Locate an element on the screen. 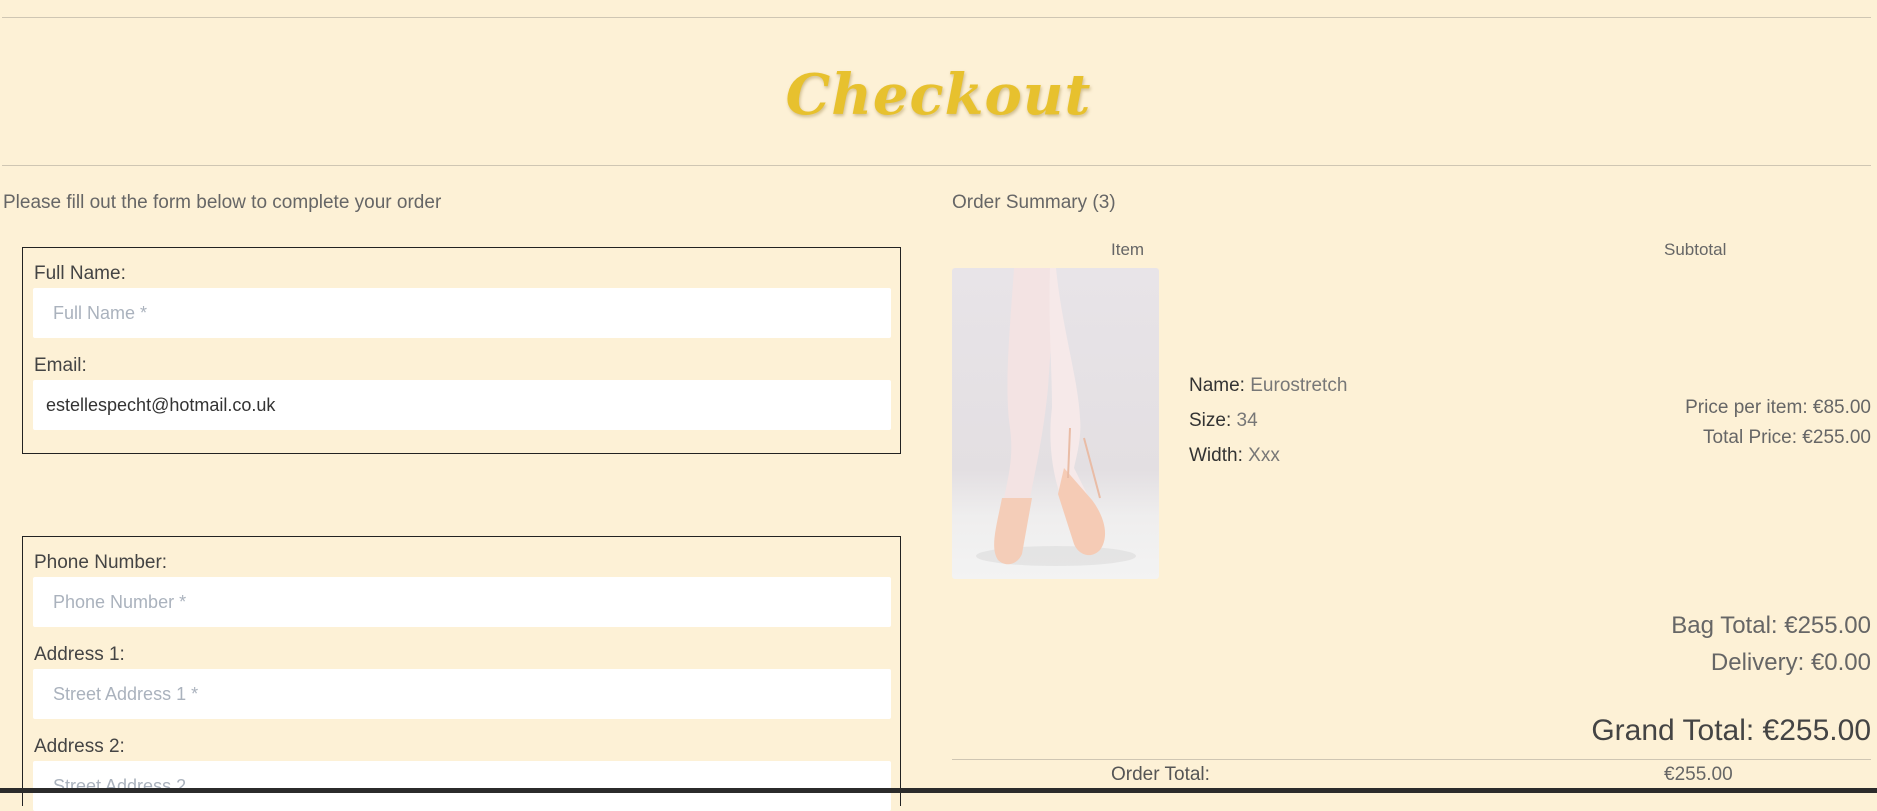 The width and height of the screenshot is (1877, 811). order-total-label: Order Total: is located at coordinates (1160, 774).